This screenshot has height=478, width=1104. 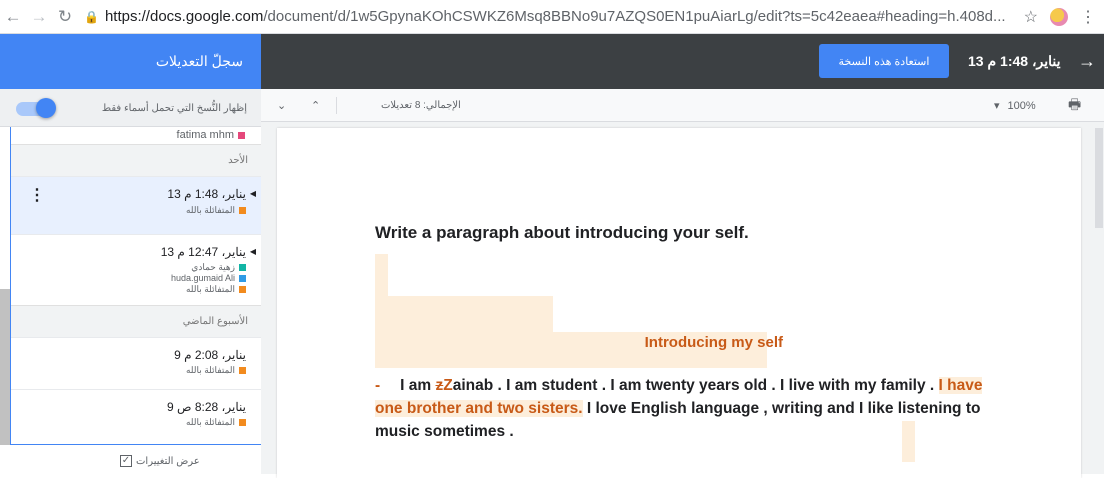 I want to click on version-date: 13 يناير، 12:47 م, so click(x=203, y=252).